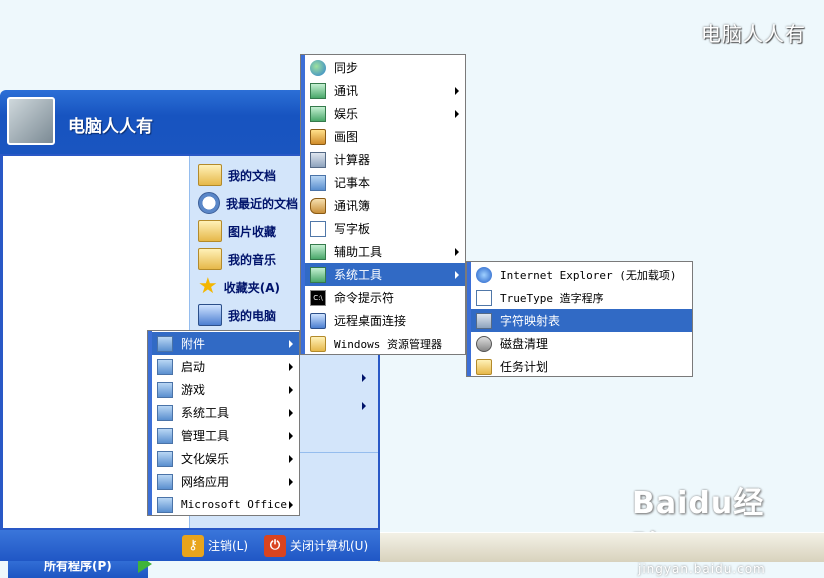 This screenshot has height=578, width=824. I want to click on recent-documents-link: 我最近的文档, so click(248, 203).